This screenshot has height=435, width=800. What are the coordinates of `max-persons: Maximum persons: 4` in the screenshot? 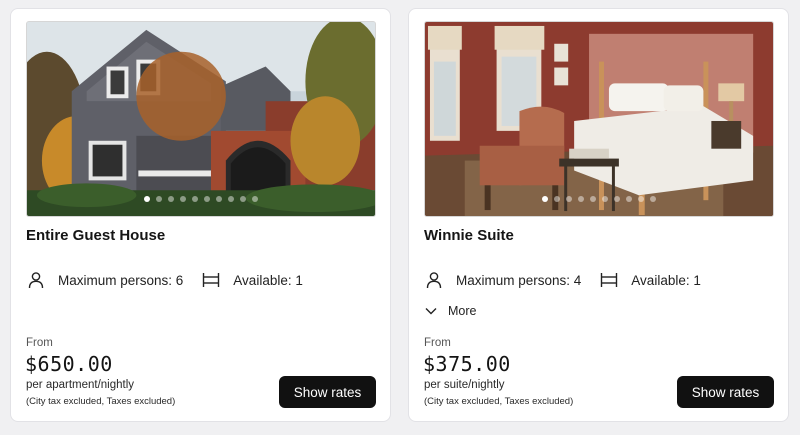 It's located at (502, 280).